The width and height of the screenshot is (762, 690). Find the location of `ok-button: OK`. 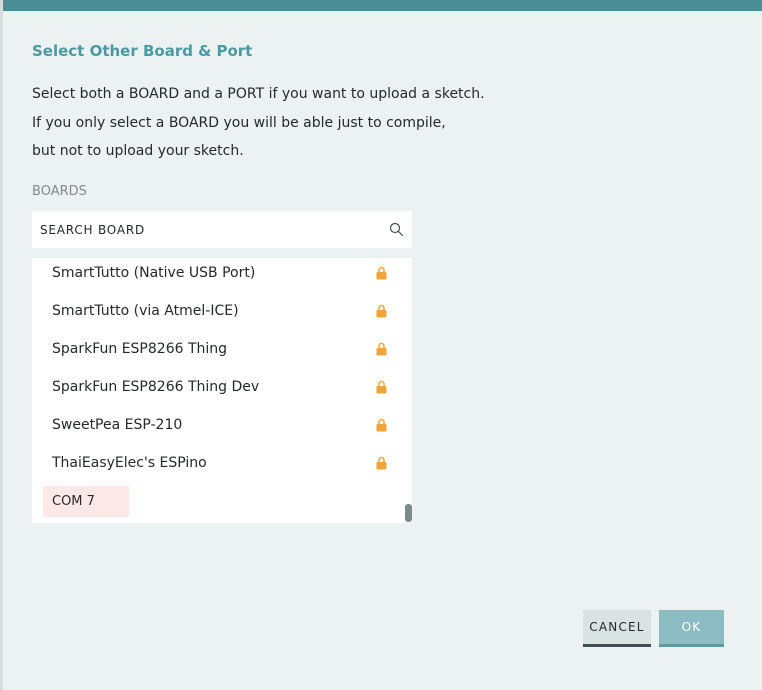

ok-button: OK is located at coordinates (691, 628).